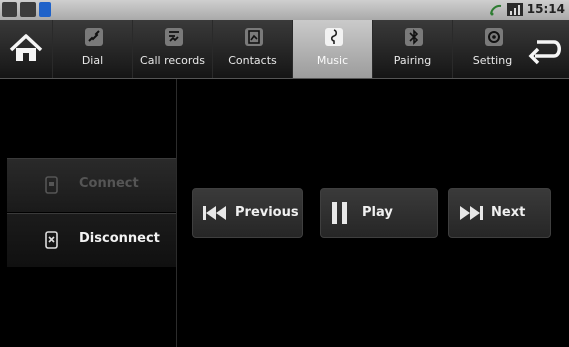  Describe the element at coordinates (332, 60) in the screenshot. I see `tab-music-label: Music` at that location.